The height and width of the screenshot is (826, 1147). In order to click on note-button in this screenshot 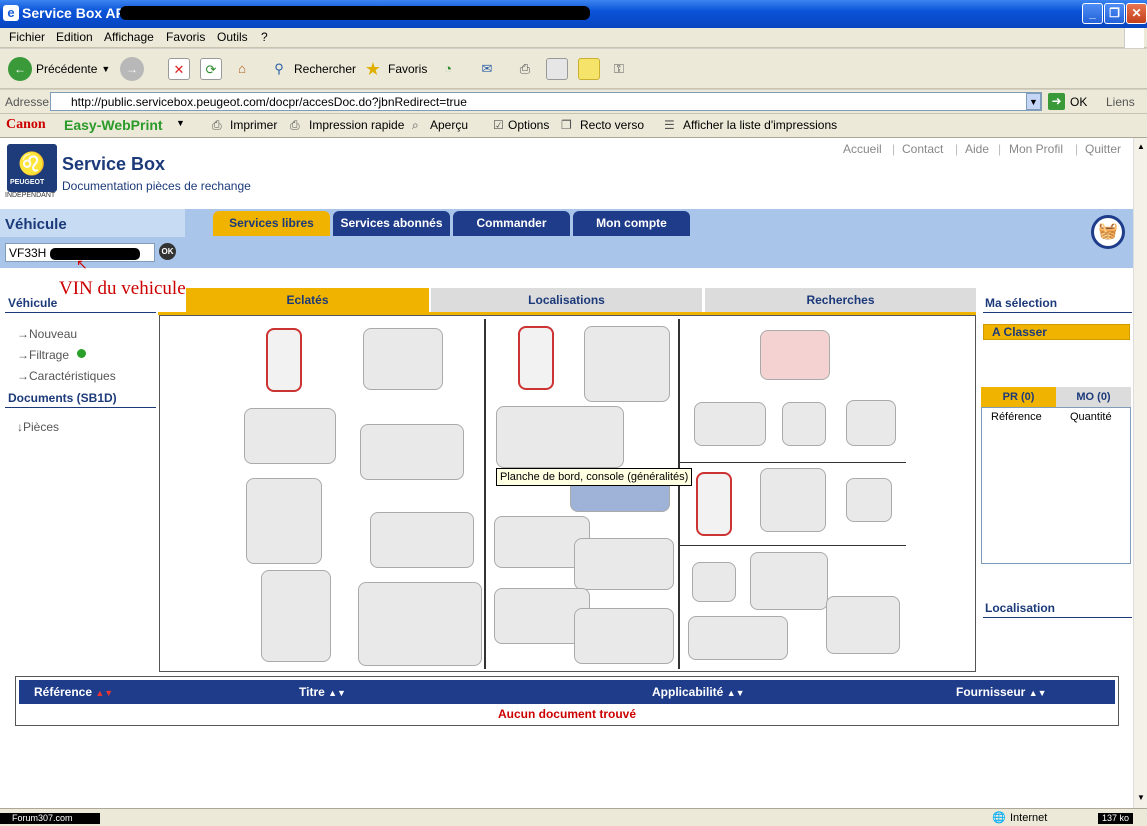, I will do `click(589, 69)`.